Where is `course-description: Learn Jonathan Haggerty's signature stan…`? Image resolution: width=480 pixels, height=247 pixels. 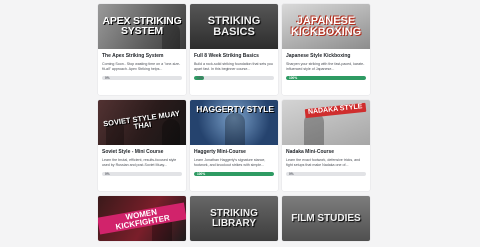
course-description: Learn Jonathan Haggerty's signature stan… is located at coordinates (230, 162).